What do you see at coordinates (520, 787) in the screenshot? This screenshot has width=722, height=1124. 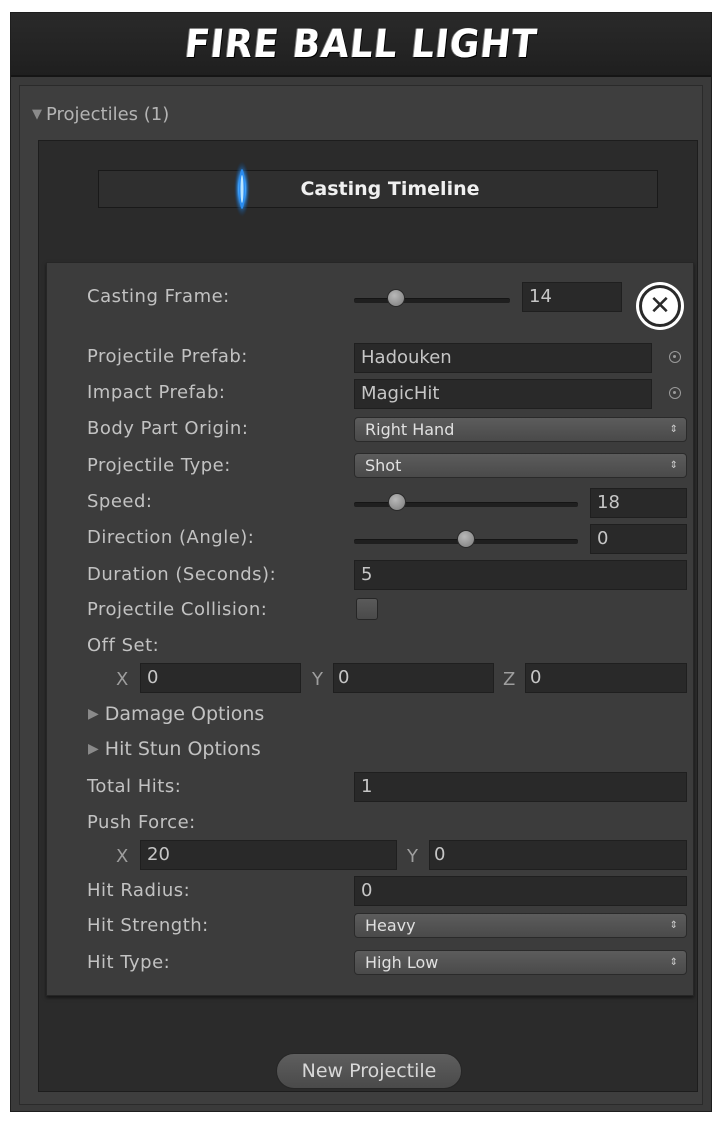 I see `total-hits-field: 1` at bounding box center [520, 787].